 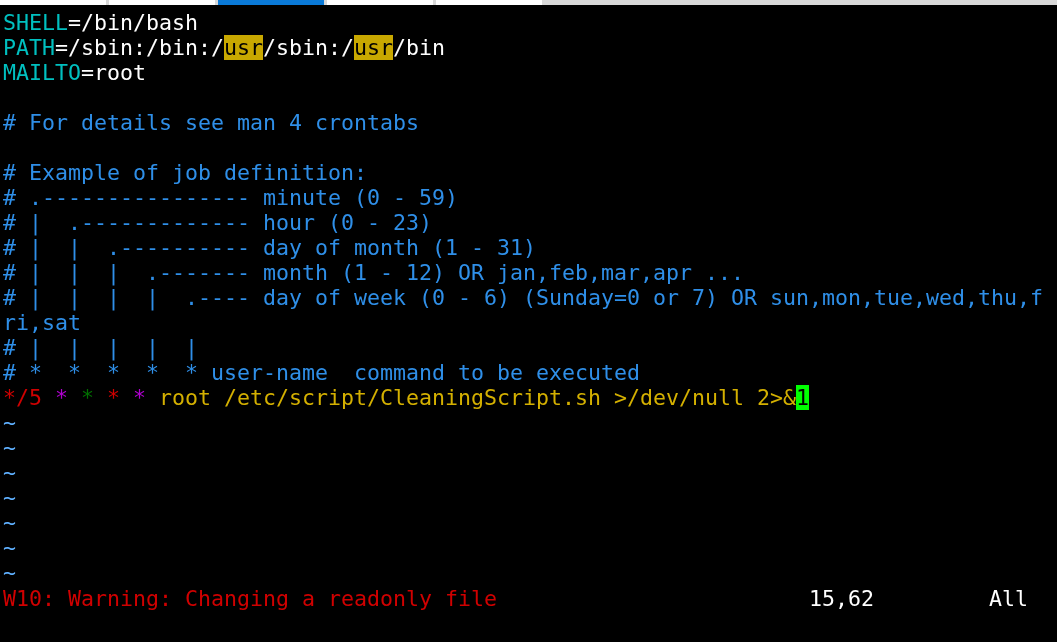 What do you see at coordinates (140, 47) in the screenshot?
I see `code-text: =/sbin:/bin:/` at bounding box center [140, 47].